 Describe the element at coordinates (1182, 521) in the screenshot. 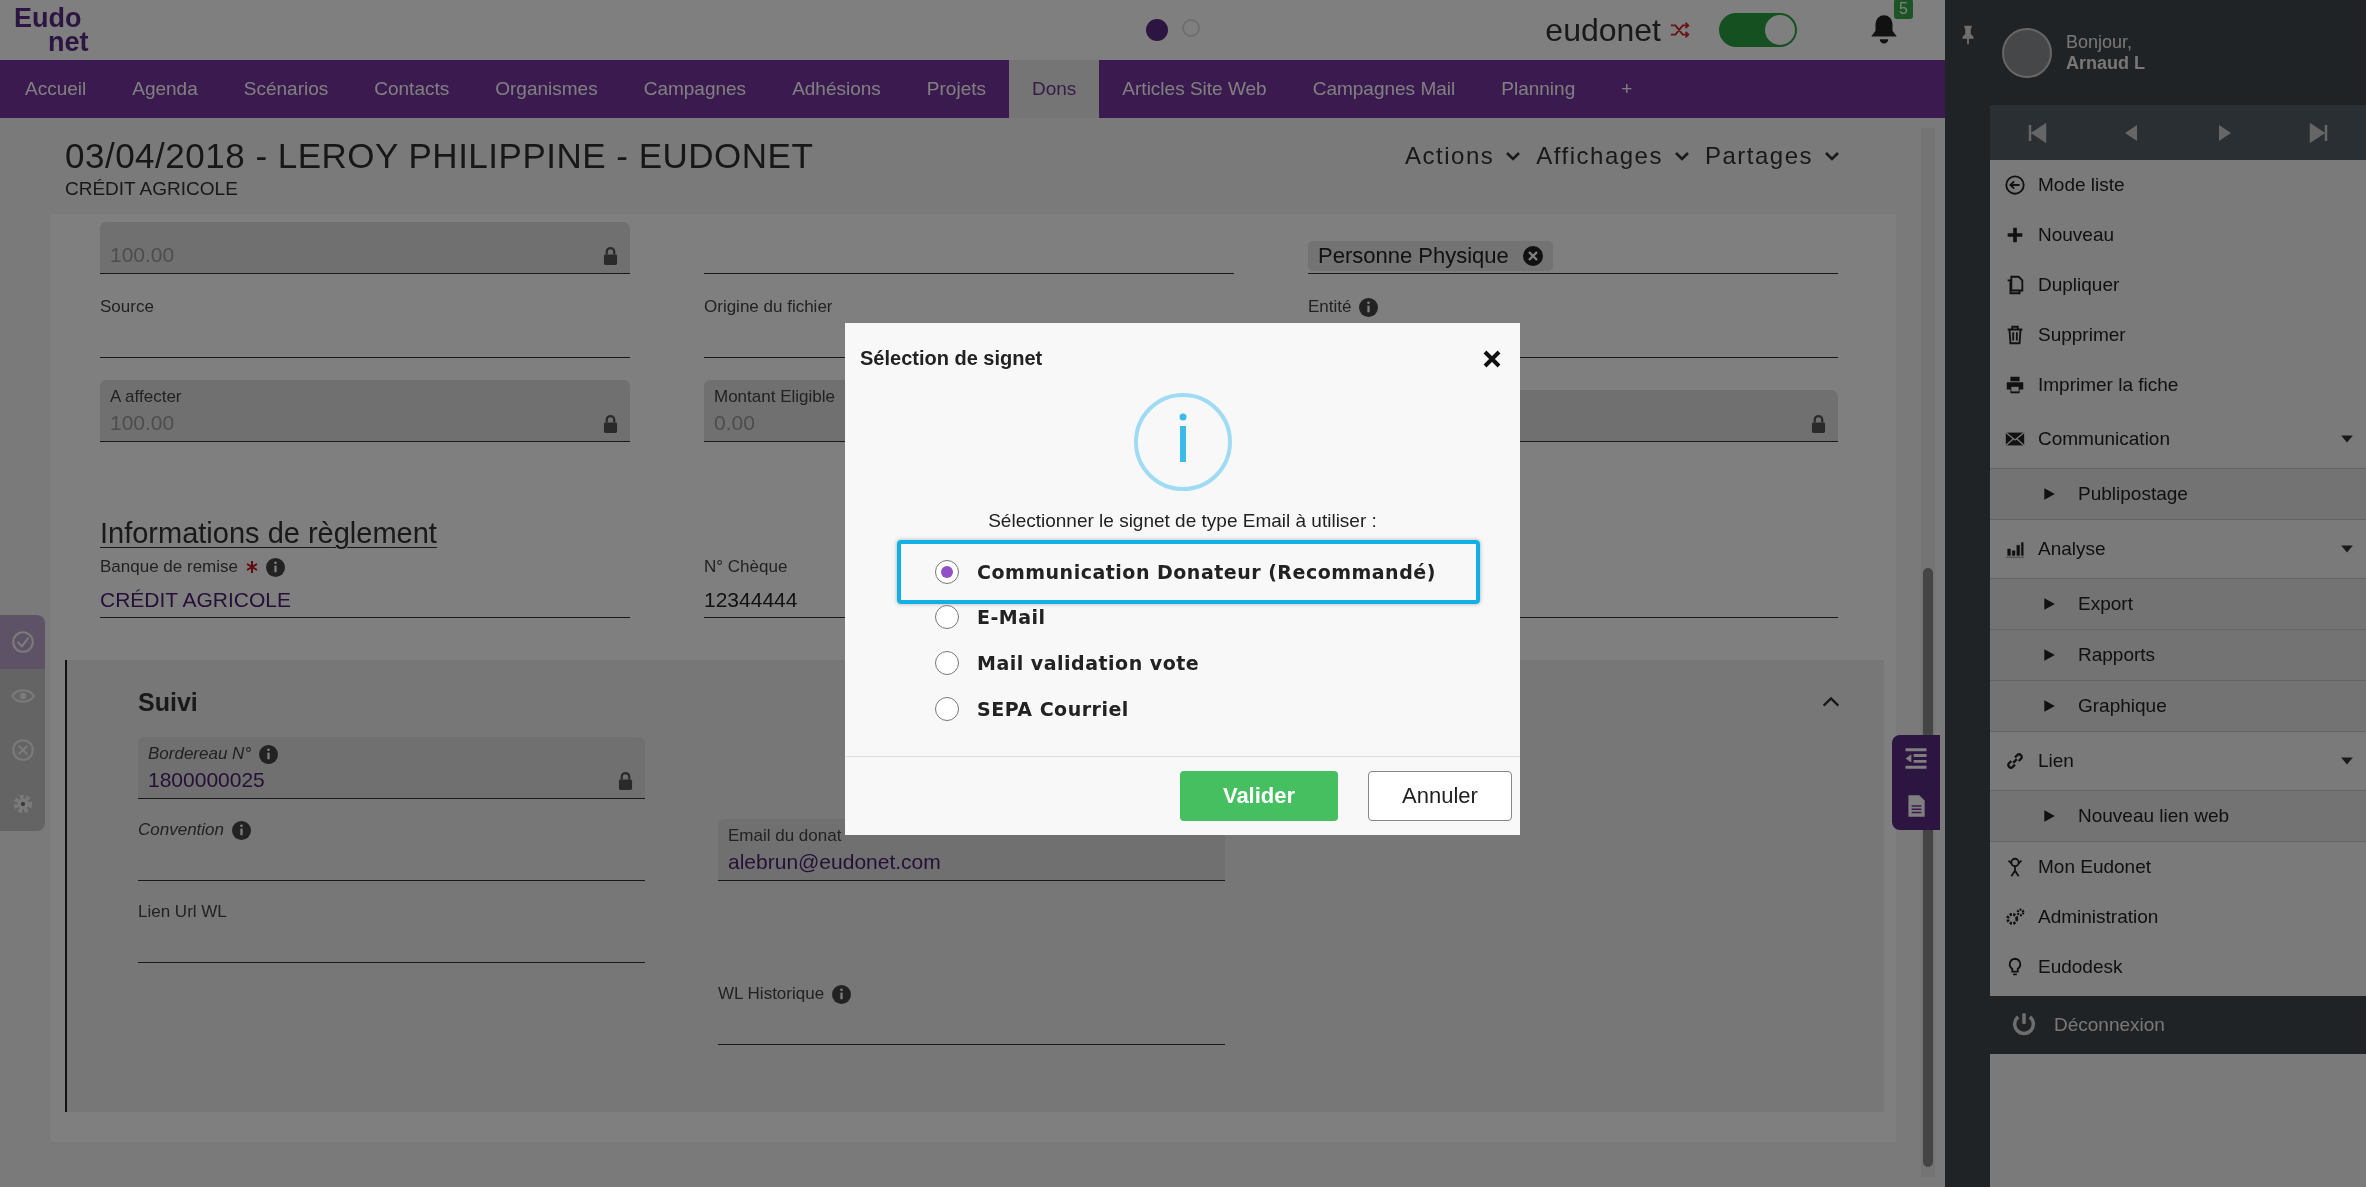

I see `dialog-prompt: Sélectionner le signet de type Email à utiliser :` at that location.